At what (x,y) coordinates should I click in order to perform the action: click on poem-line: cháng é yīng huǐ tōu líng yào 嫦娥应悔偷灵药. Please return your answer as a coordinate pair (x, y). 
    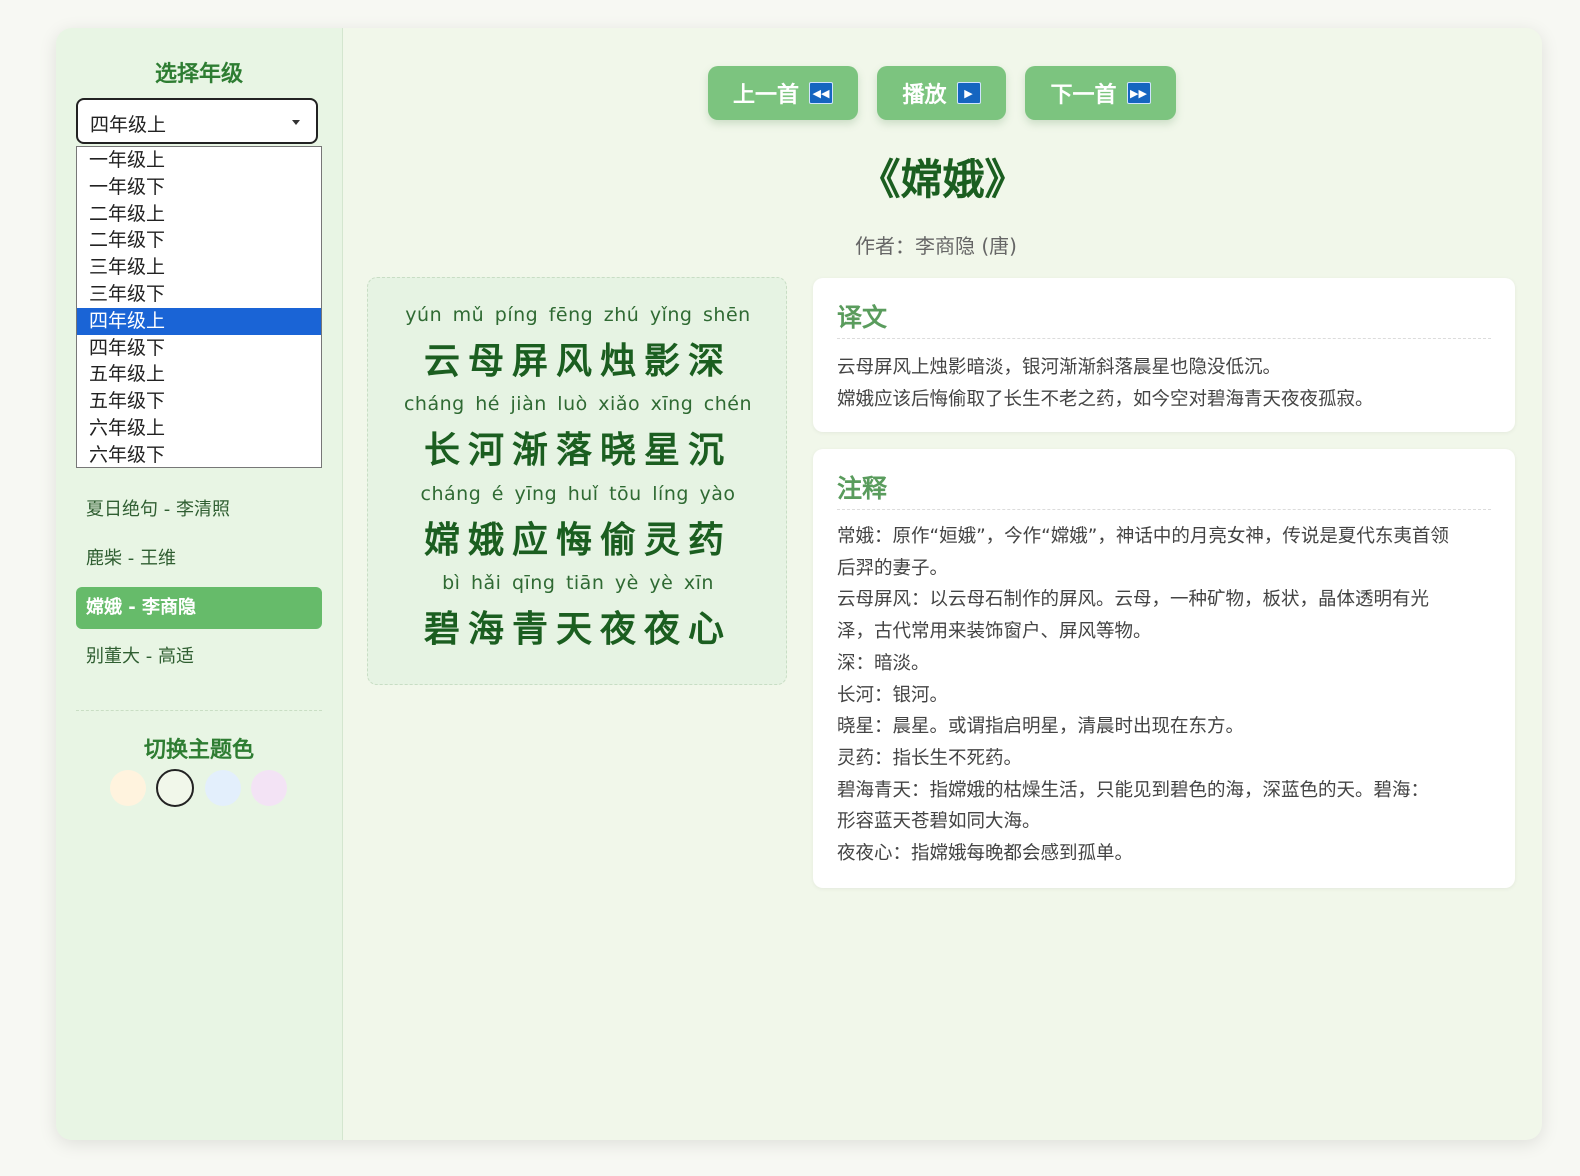
    Looking at the image, I should click on (578, 523).